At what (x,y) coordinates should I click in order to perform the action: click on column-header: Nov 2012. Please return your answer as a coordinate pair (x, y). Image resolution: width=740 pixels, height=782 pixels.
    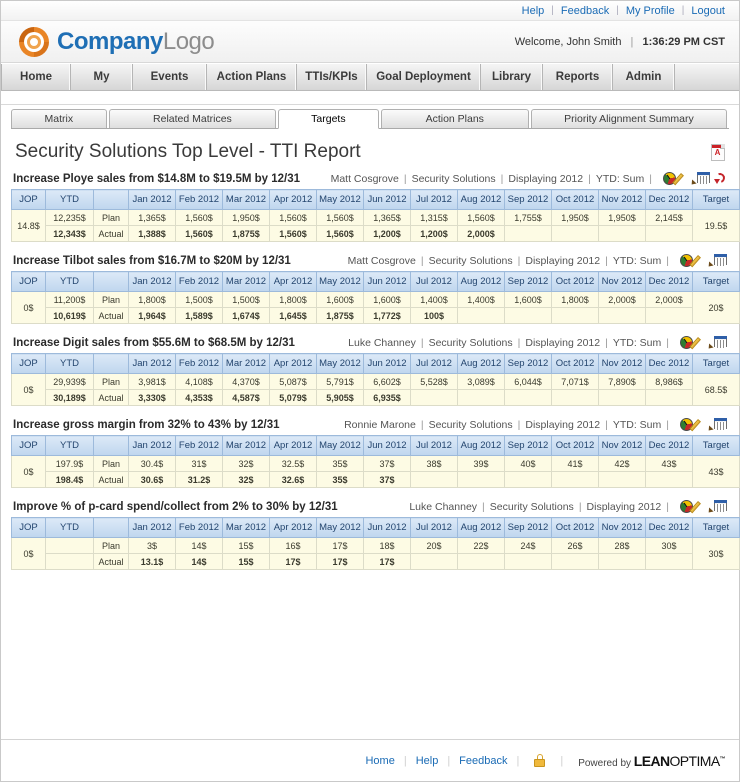
    Looking at the image, I should click on (622, 281).